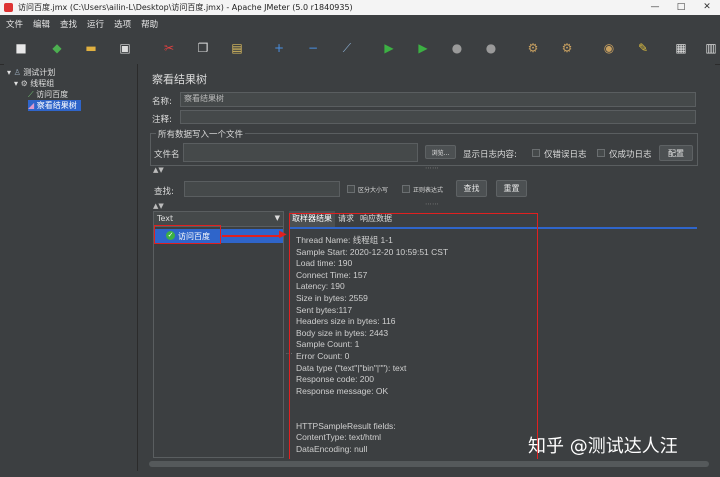  I want to click on menu-edit: 编辑, so click(41, 24).